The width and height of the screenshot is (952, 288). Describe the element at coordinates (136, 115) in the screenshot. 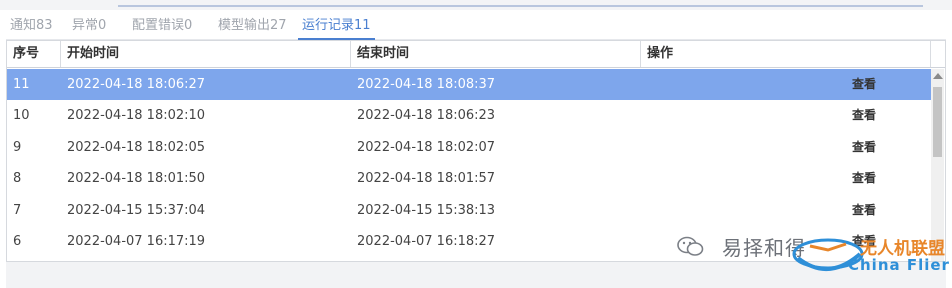

I see `cell-start-time: 2022-04-18 18:02:10` at that location.